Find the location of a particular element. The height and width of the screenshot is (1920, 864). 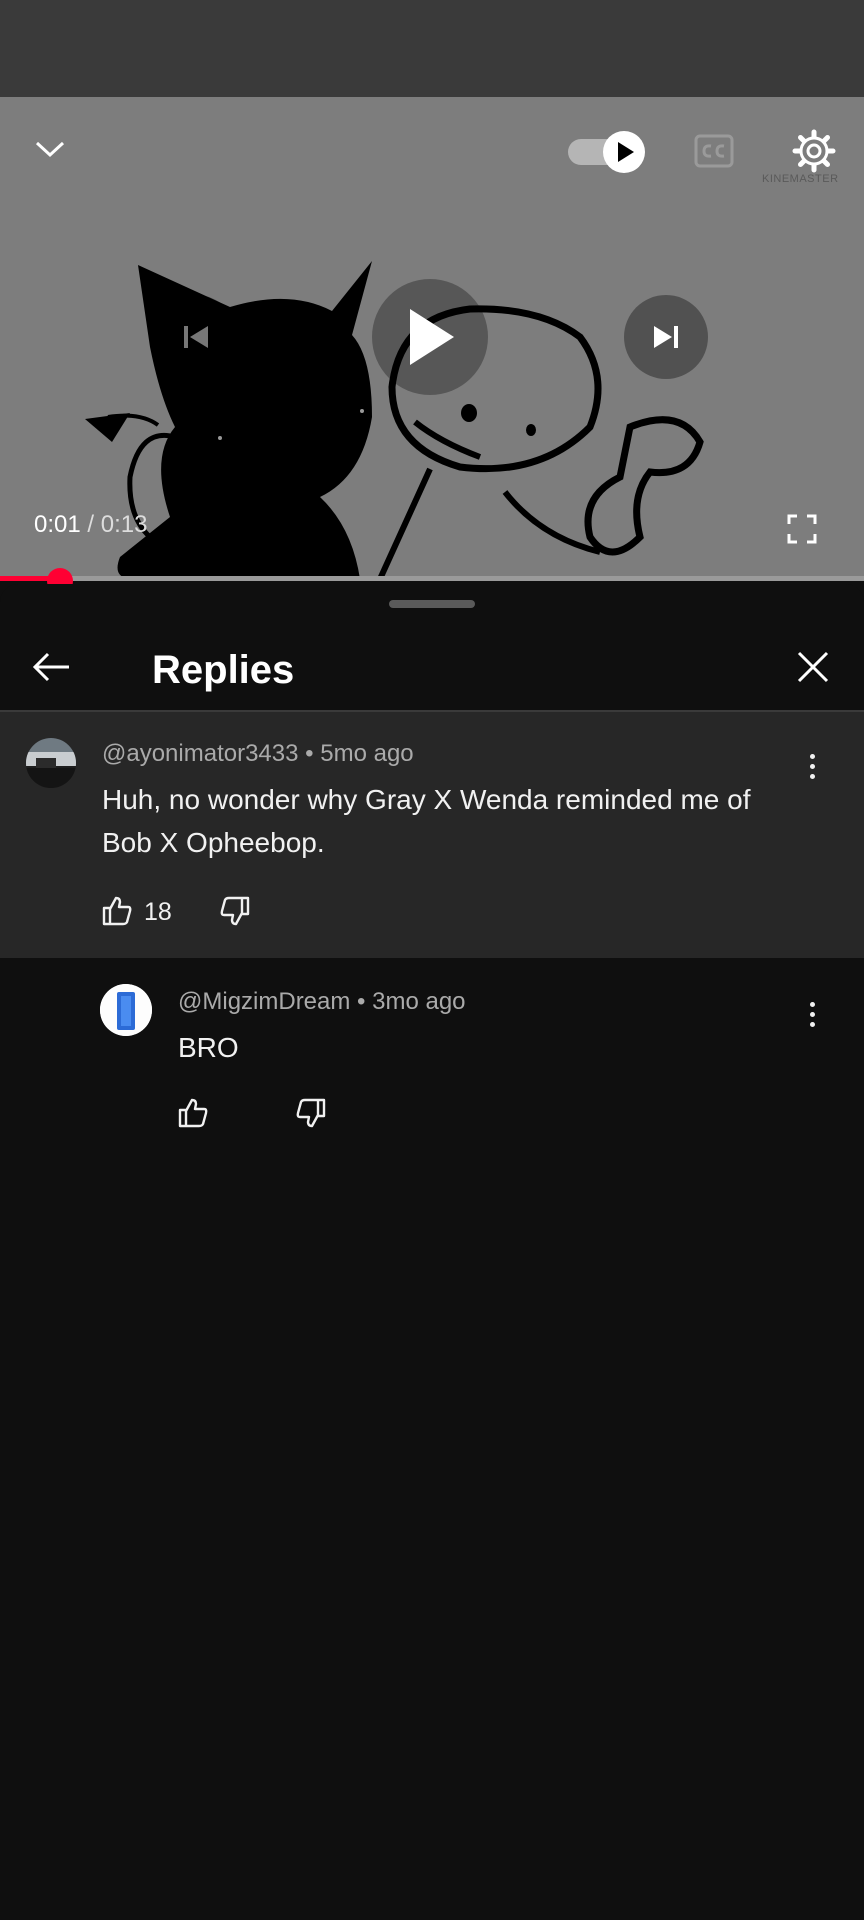

back-arrow-icon is located at coordinates (51, 667).